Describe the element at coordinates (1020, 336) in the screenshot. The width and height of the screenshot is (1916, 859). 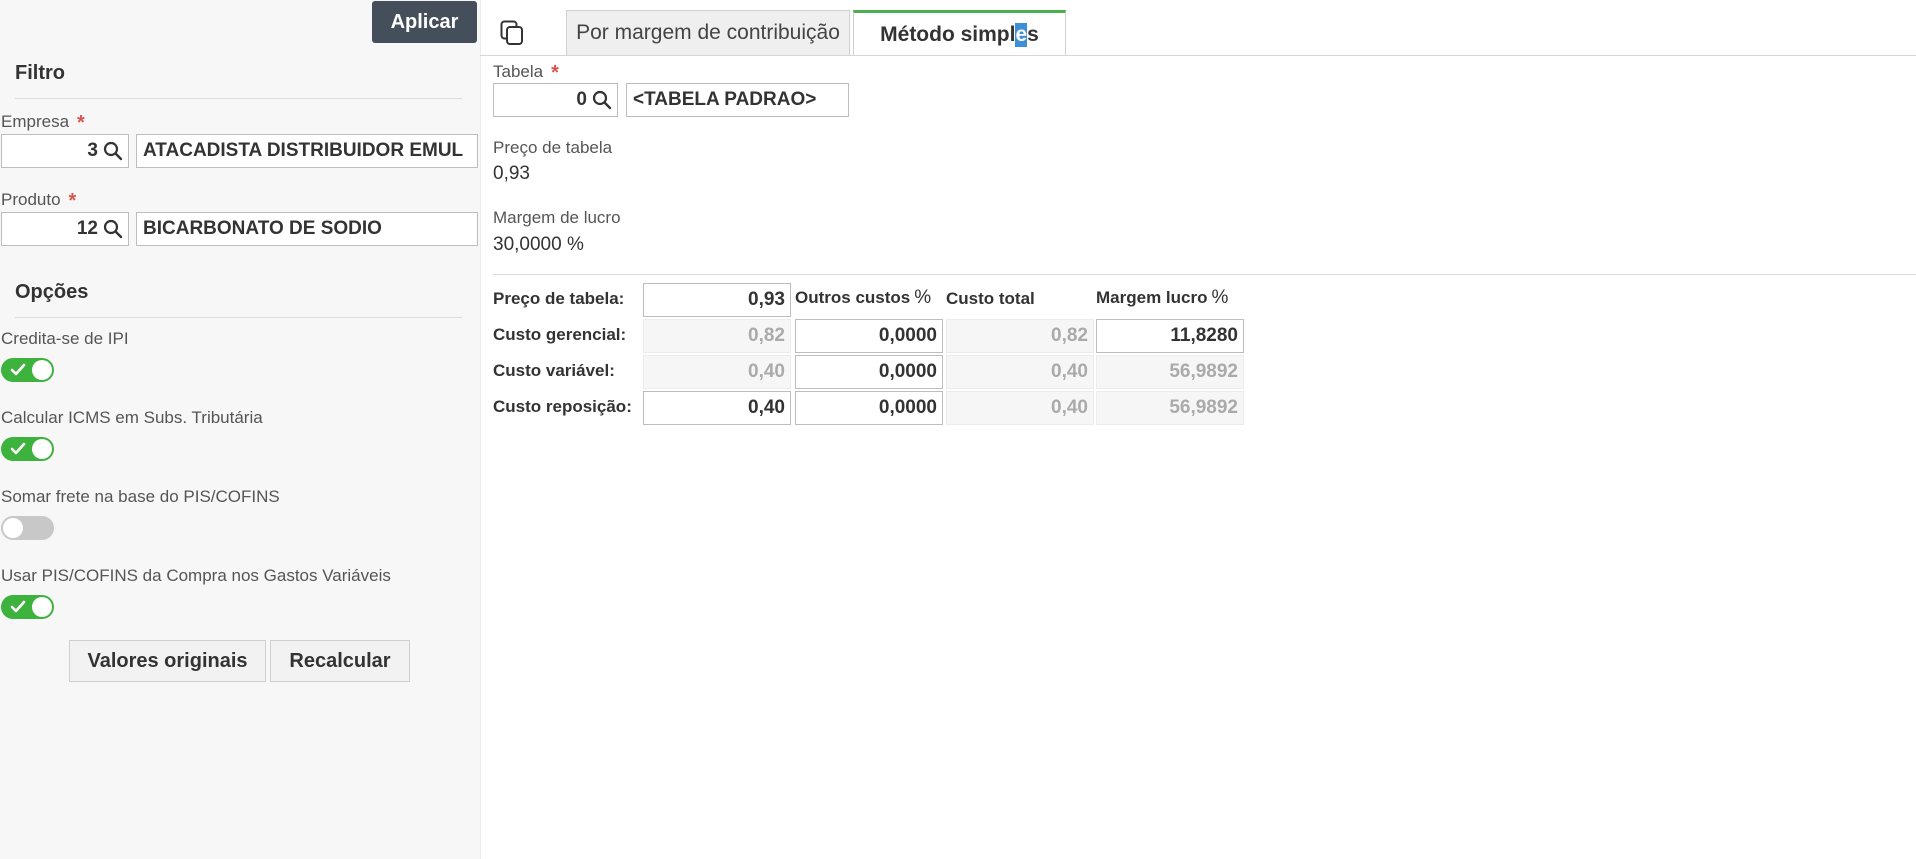
I see `custo-gerencial-total: 0,82` at that location.